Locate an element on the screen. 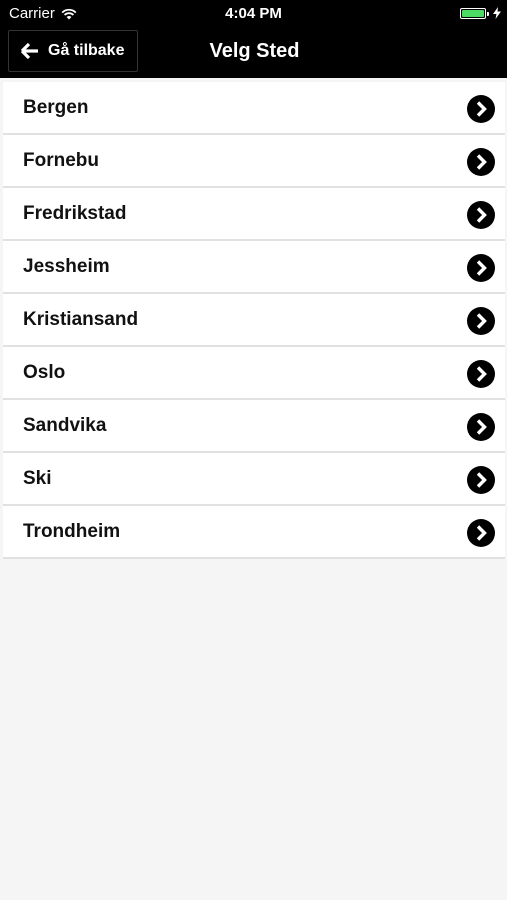  list-item: Oslo is located at coordinates (254, 373).